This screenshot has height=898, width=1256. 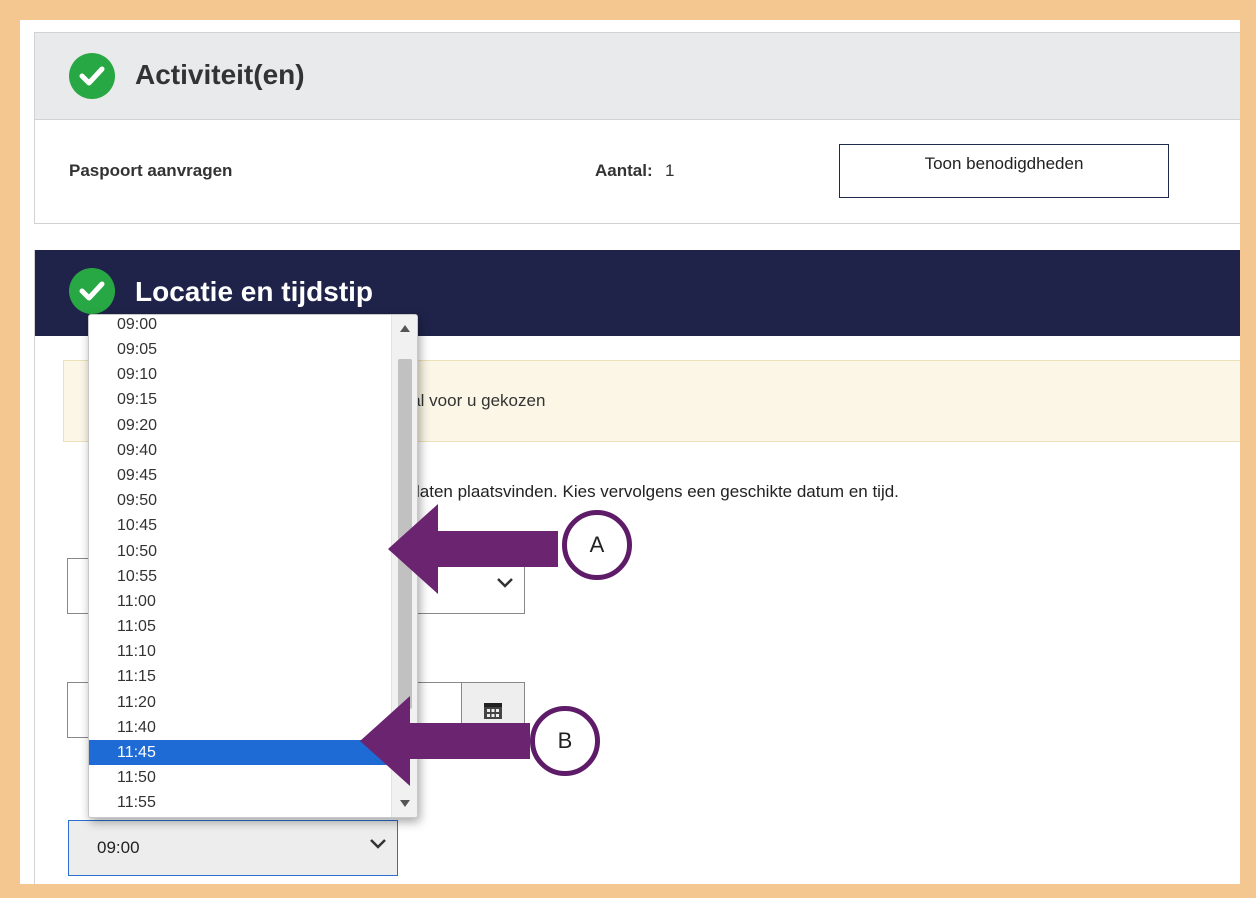 I want to click on activities-header: Activiteit(en), so click(x=637, y=76).